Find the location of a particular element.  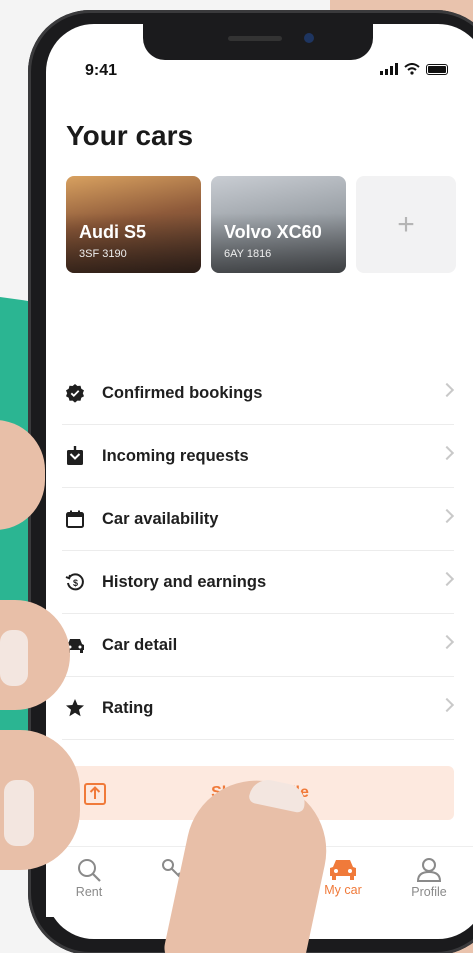

car-card-volvo: Volvo XC60 6AY 1816 is located at coordinates (278, 224).